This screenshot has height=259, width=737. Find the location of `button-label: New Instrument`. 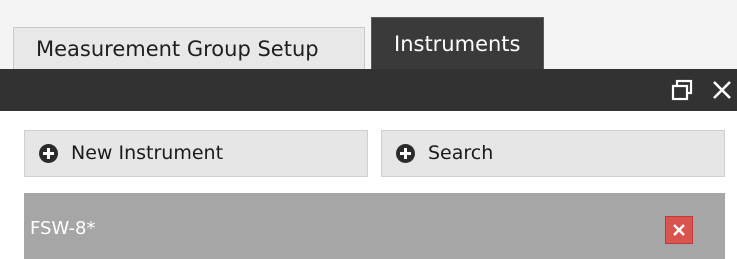

button-label: New Instrument is located at coordinates (147, 153).